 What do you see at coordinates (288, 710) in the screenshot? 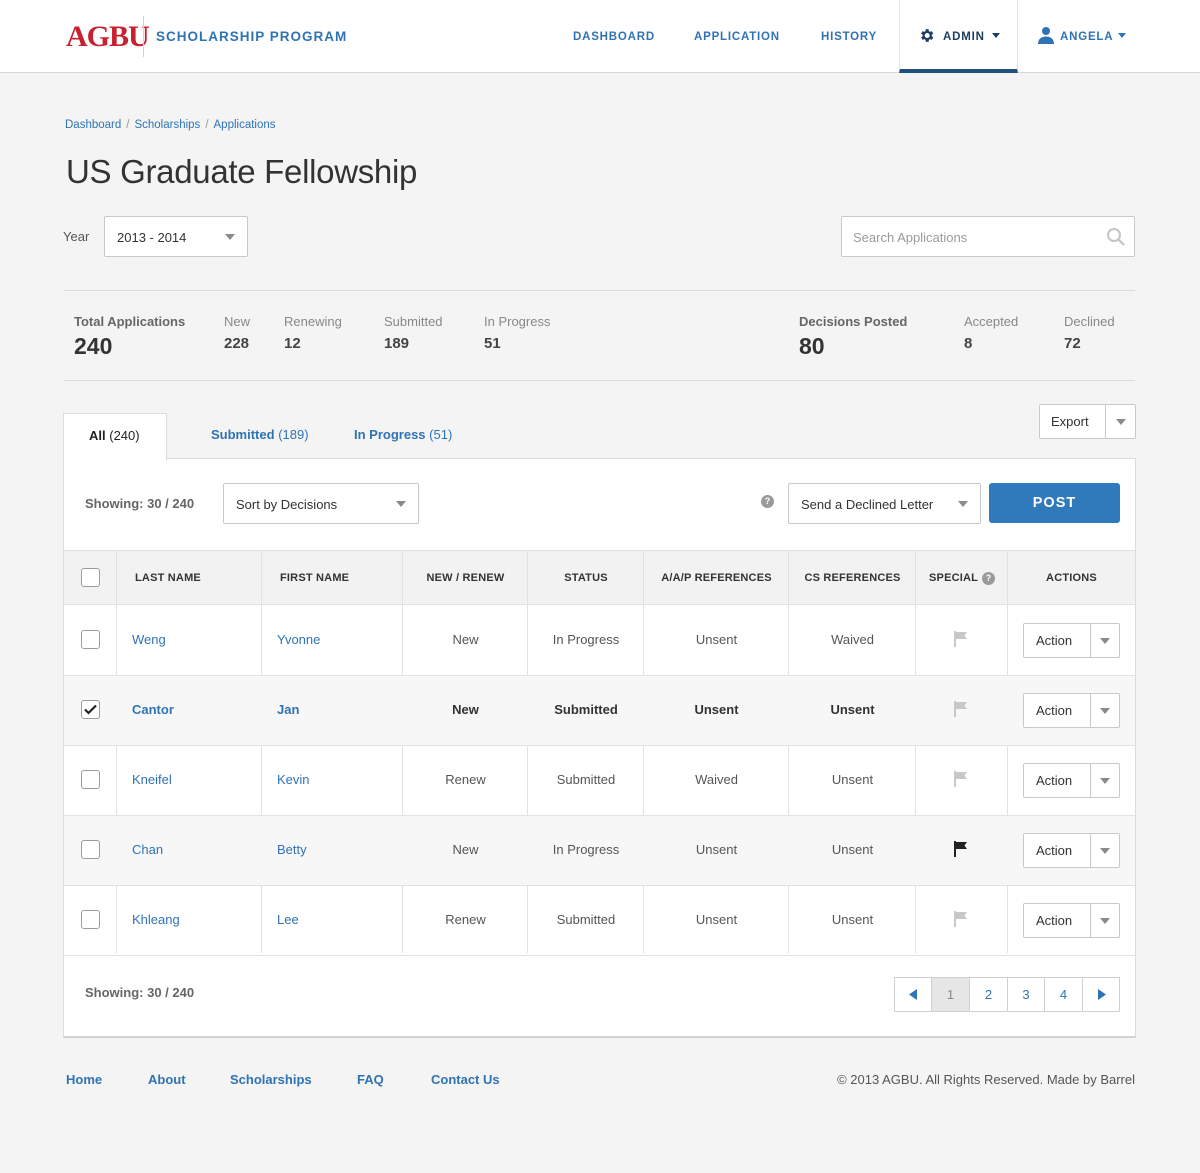
I see `first-name-link: Jan` at bounding box center [288, 710].